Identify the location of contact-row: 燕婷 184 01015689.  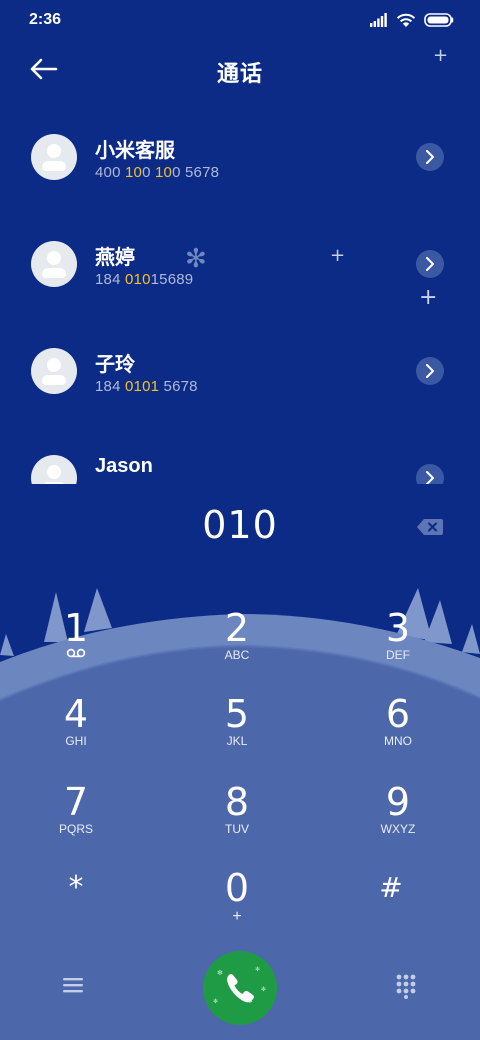
(240, 265).